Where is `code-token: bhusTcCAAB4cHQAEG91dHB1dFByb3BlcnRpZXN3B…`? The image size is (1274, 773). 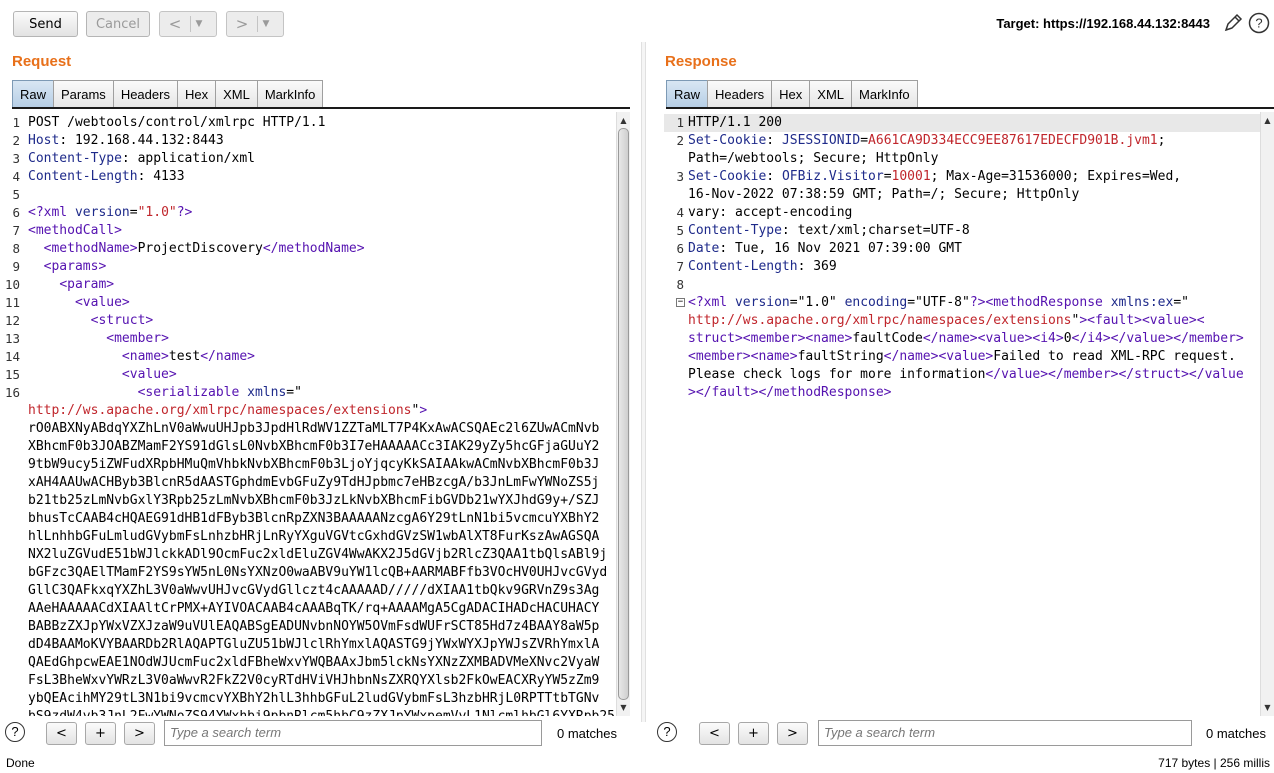
code-token: bhusTcCAAB4cHQAEG91dHB1dFByb3BlcnRpZXN3B… is located at coordinates (314, 518).